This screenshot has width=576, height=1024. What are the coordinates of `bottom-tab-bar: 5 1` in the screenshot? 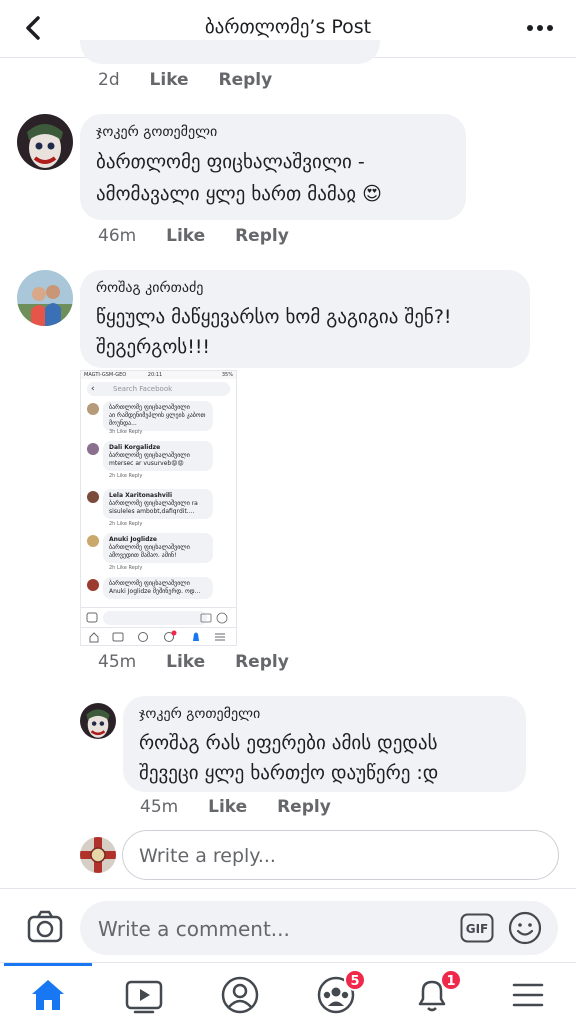 It's located at (288, 993).